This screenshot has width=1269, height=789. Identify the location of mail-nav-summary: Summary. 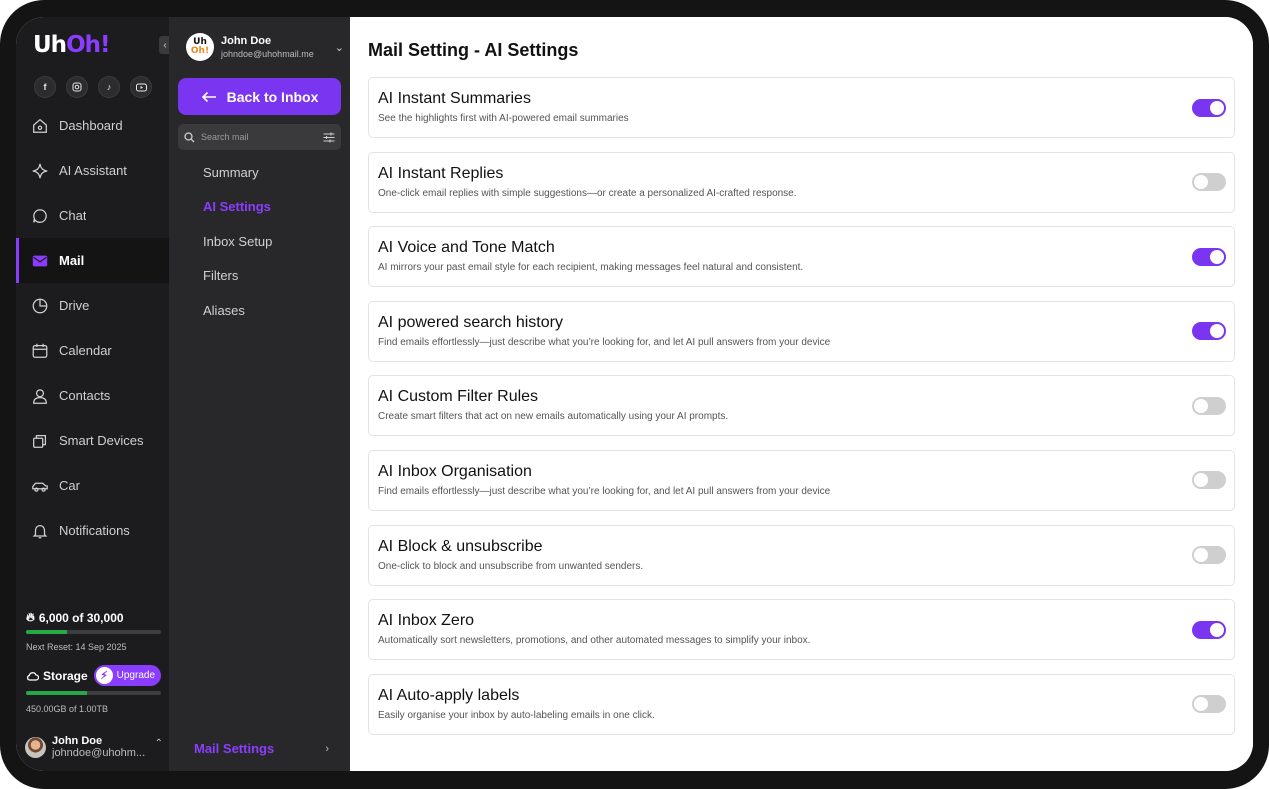
(237, 172).